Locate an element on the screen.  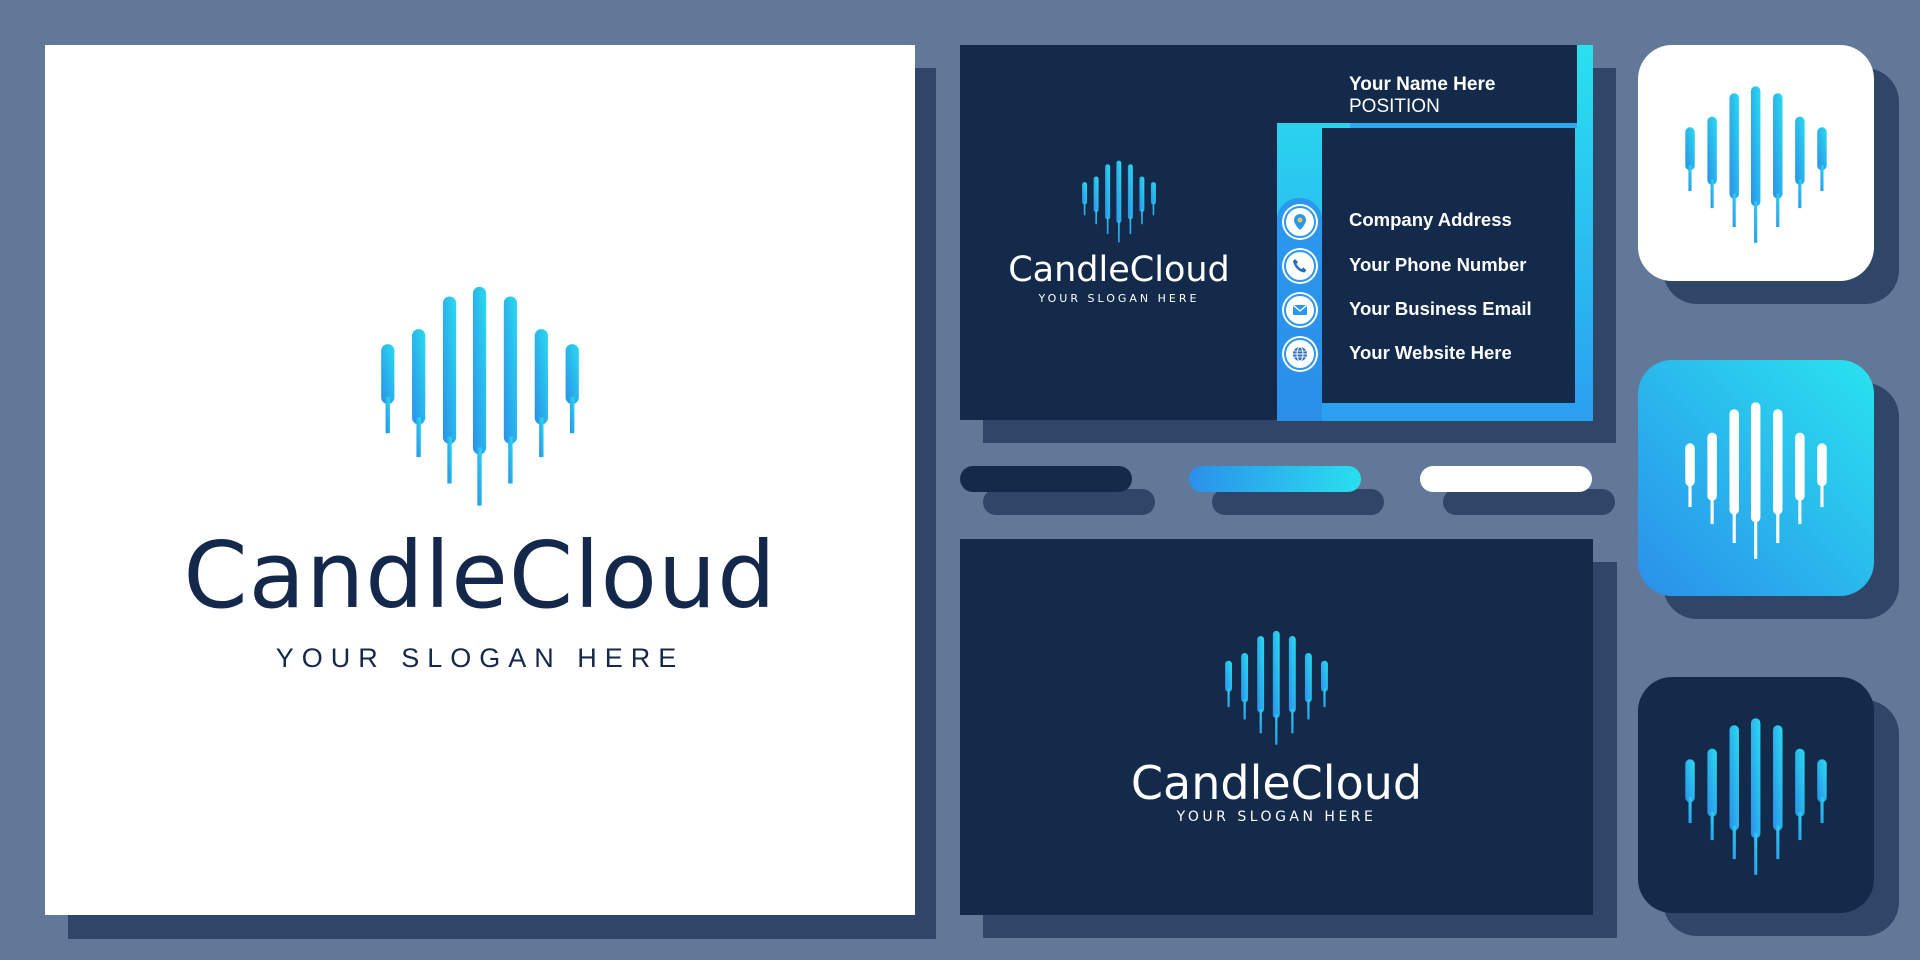
card-front-slogan: YOUR SLOGAN HERE is located at coordinates (1119, 298).